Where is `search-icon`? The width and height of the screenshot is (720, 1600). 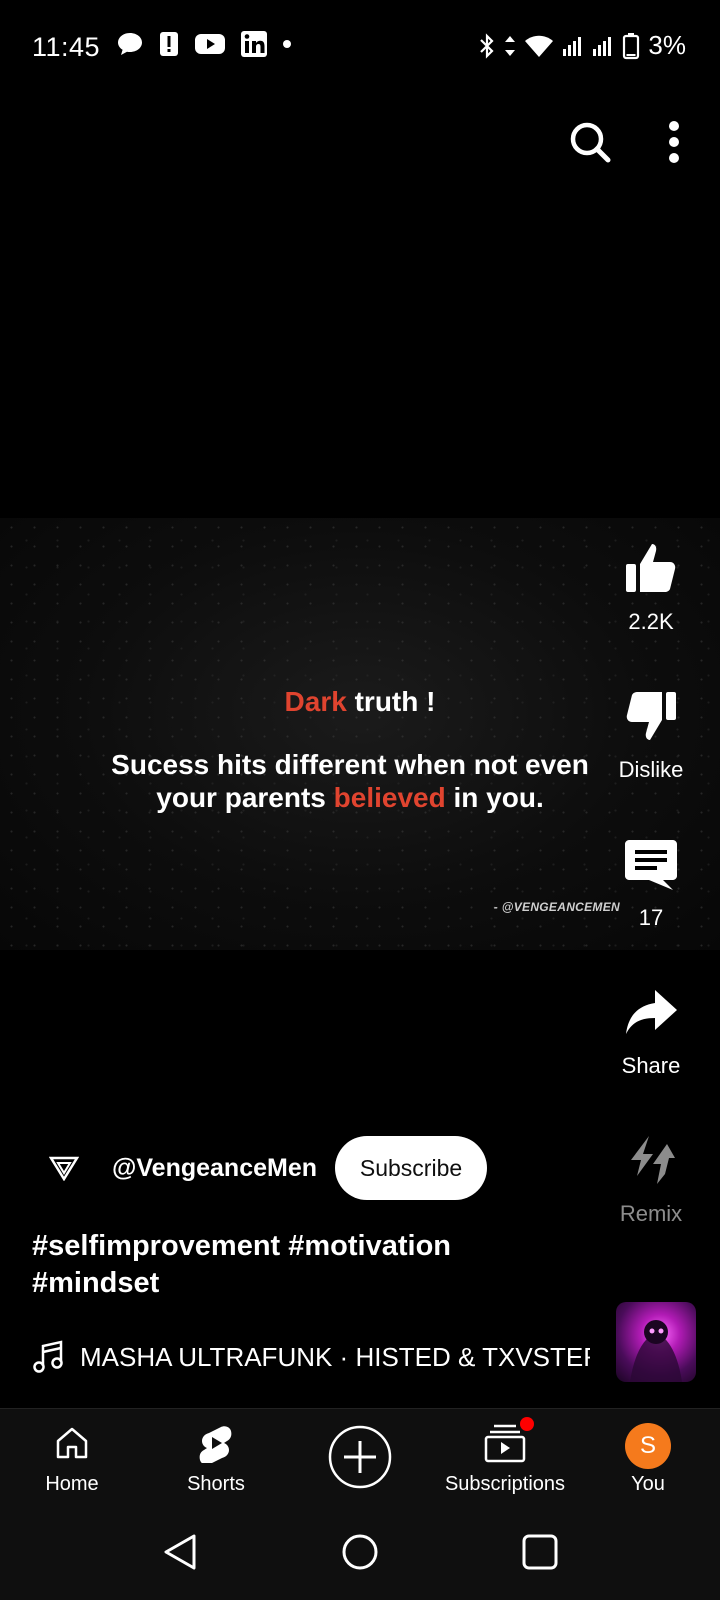
search-icon is located at coordinates (590, 142).